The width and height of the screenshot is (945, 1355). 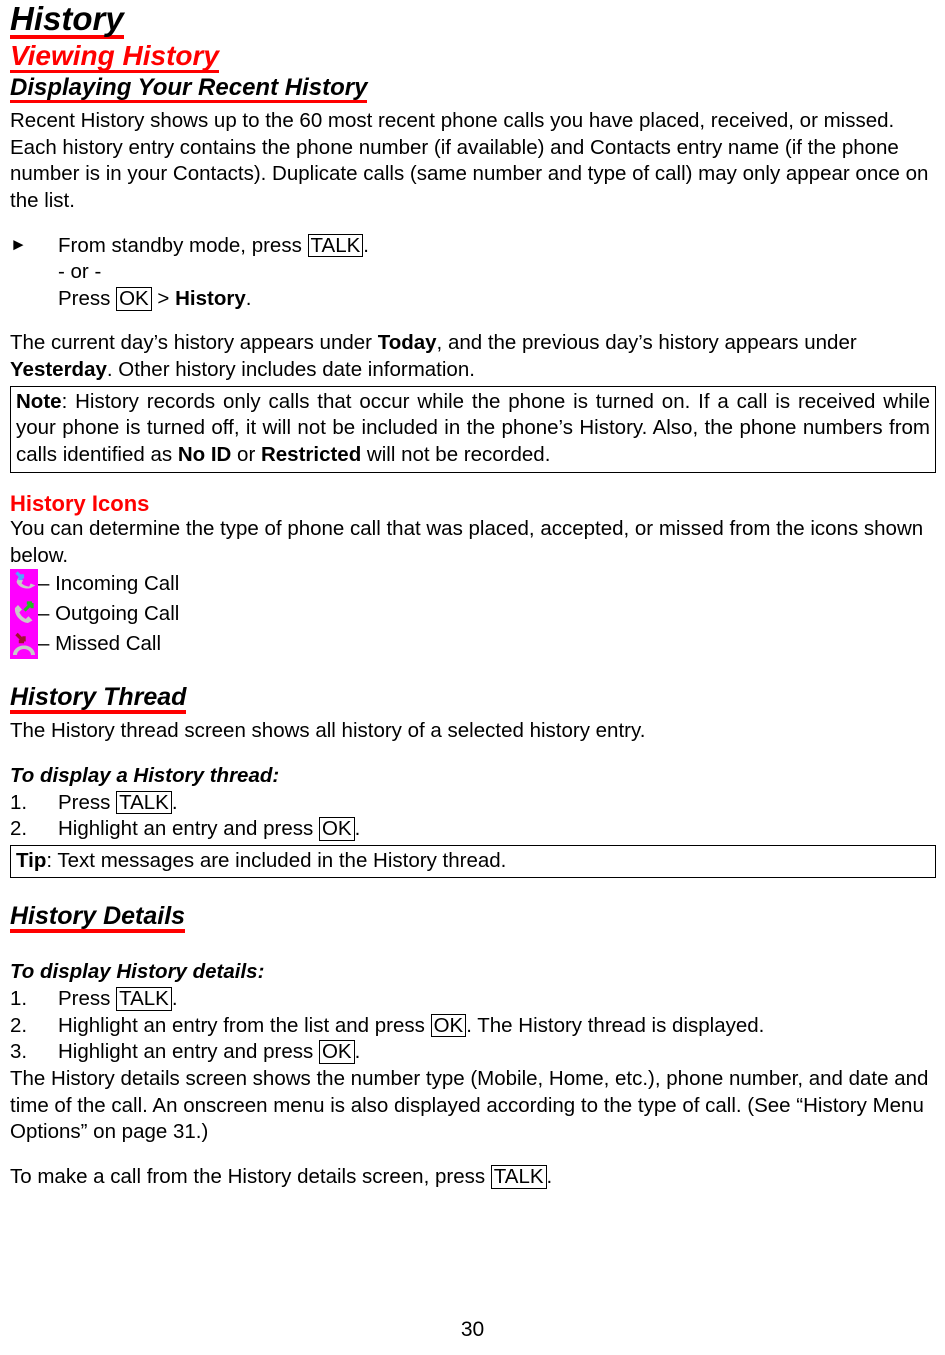 I want to click on thread-step-1: 1. Press TALK., so click(x=473, y=803).